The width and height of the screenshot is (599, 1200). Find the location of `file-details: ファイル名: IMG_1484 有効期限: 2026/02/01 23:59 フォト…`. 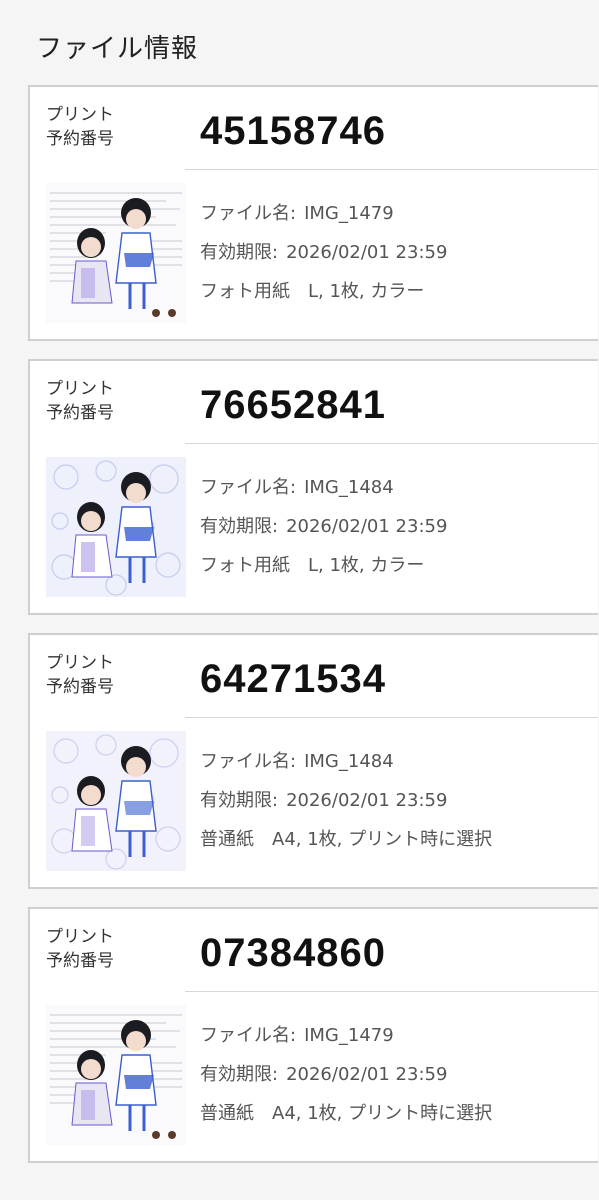

file-details: ファイル名: IMG_1484 有効期限: 2026/02/01 23:59 フォト… is located at coordinates (323, 531).